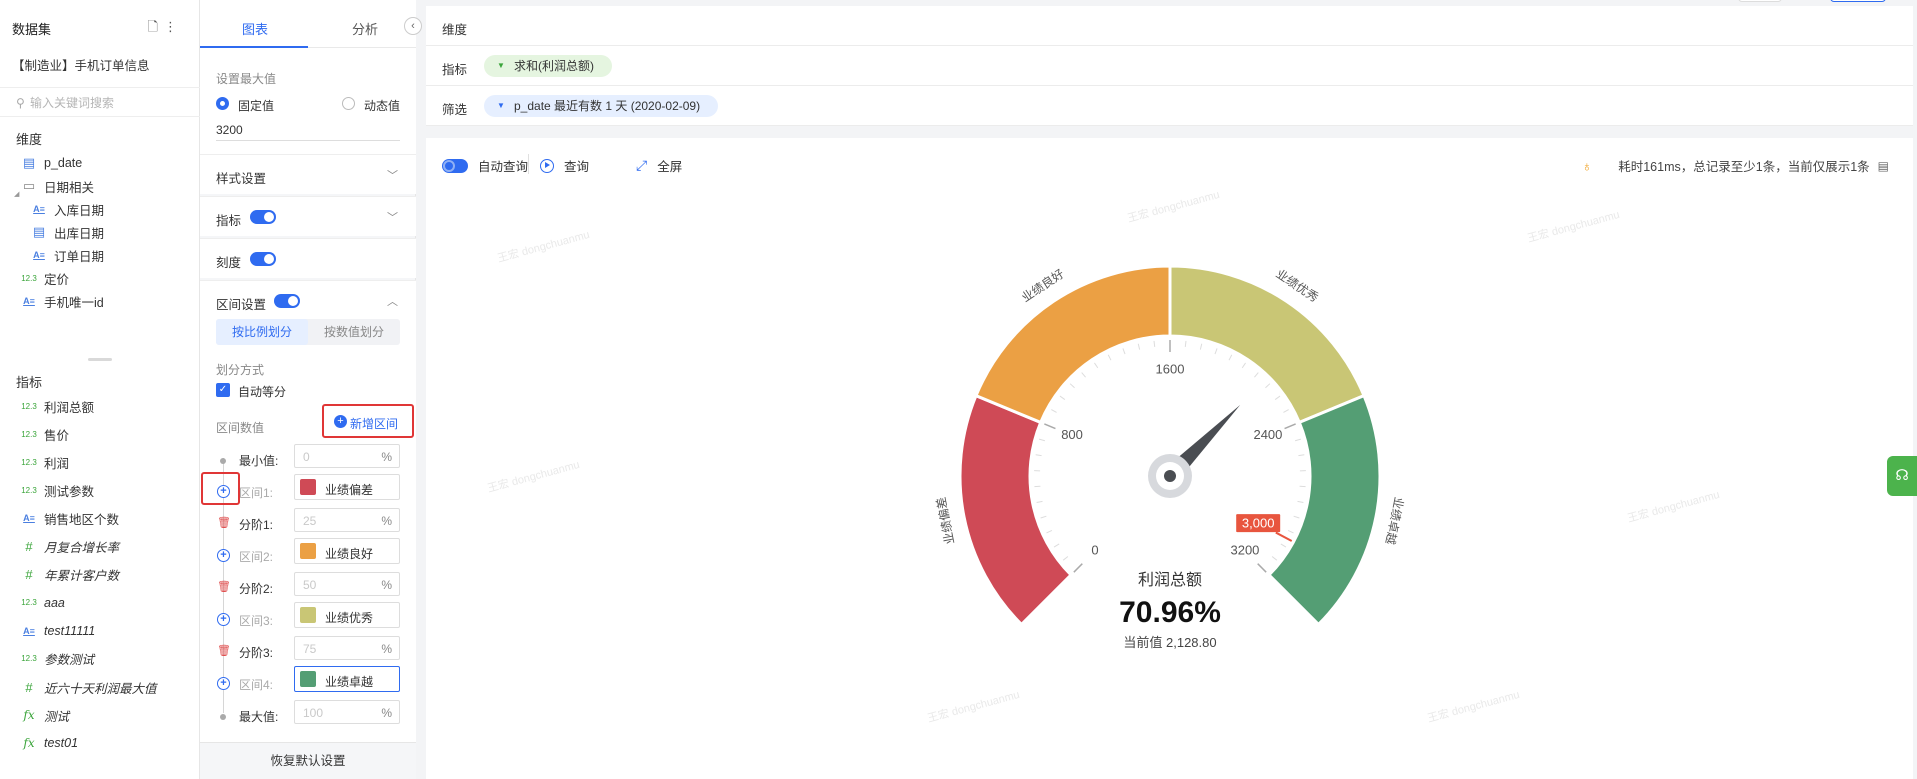  What do you see at coordinates (229, 263) in the screenshot?
I see `scale-label: 刻度` at bounding box center [229, 263].